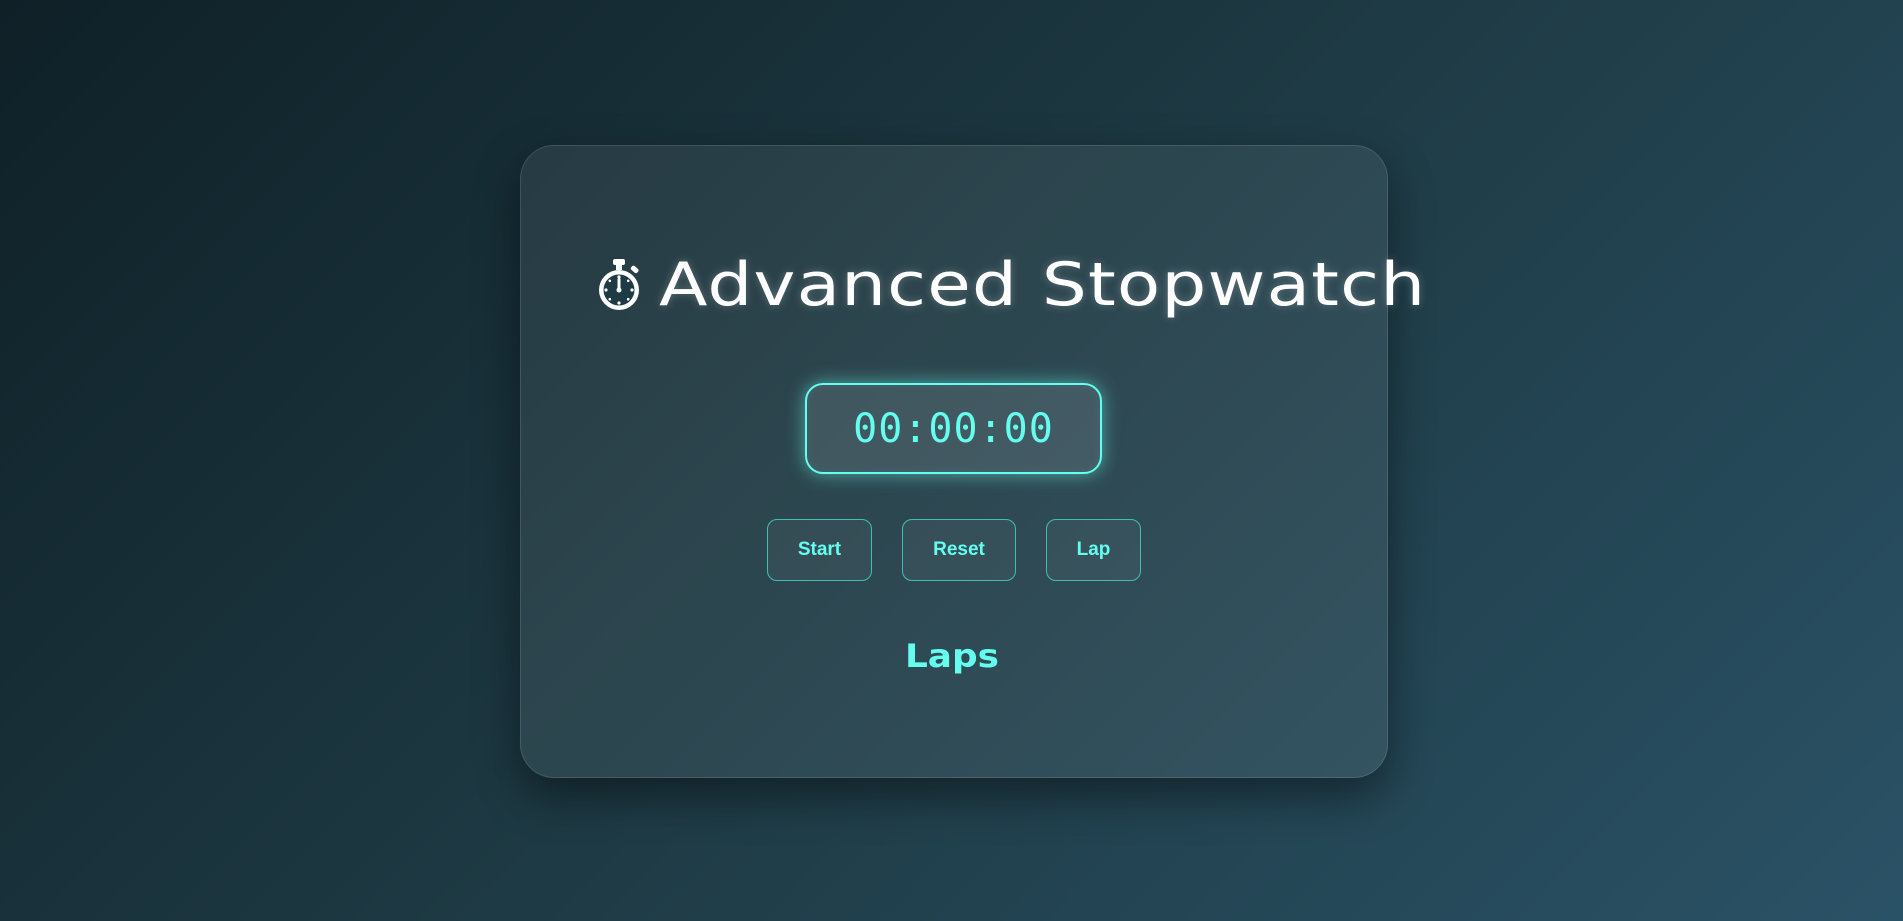 Image resolution: width=1903 pixels, height=921 pixels. I want to click on lap-button: Lap, so click(1093, 550).